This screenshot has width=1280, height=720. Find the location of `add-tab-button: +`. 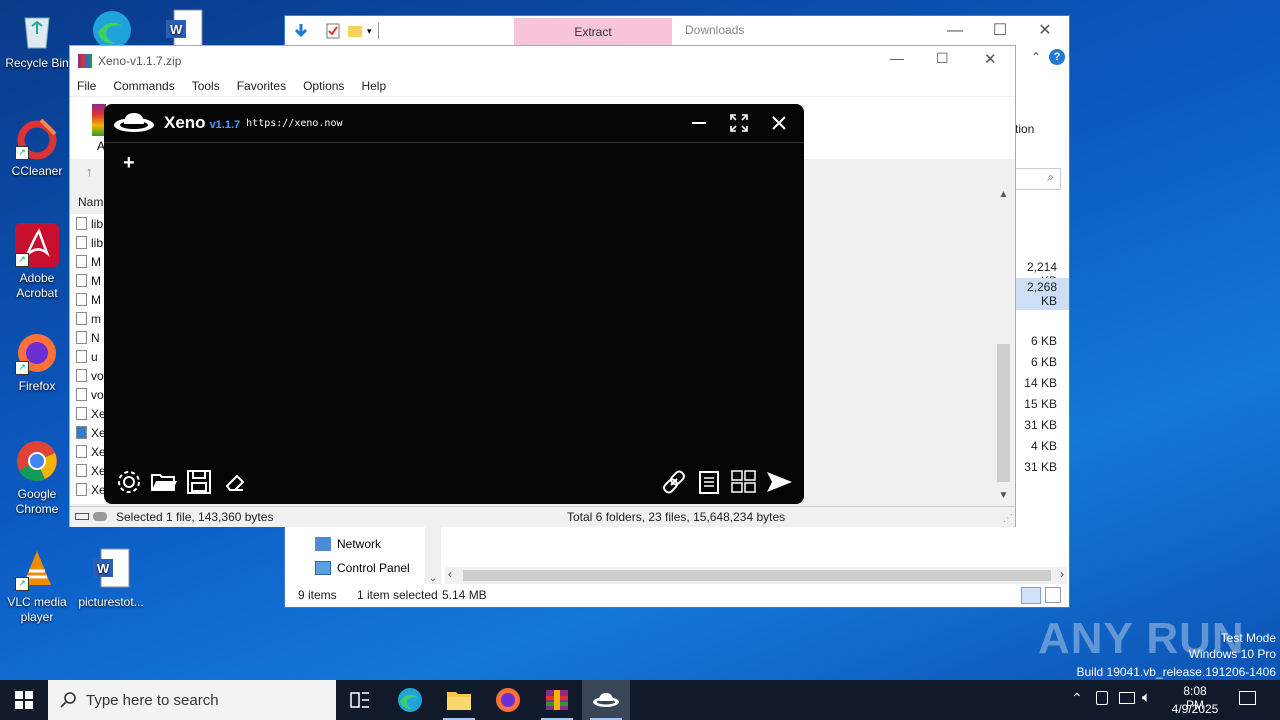

add-tab-button: + is located at coordinates (129, 163).